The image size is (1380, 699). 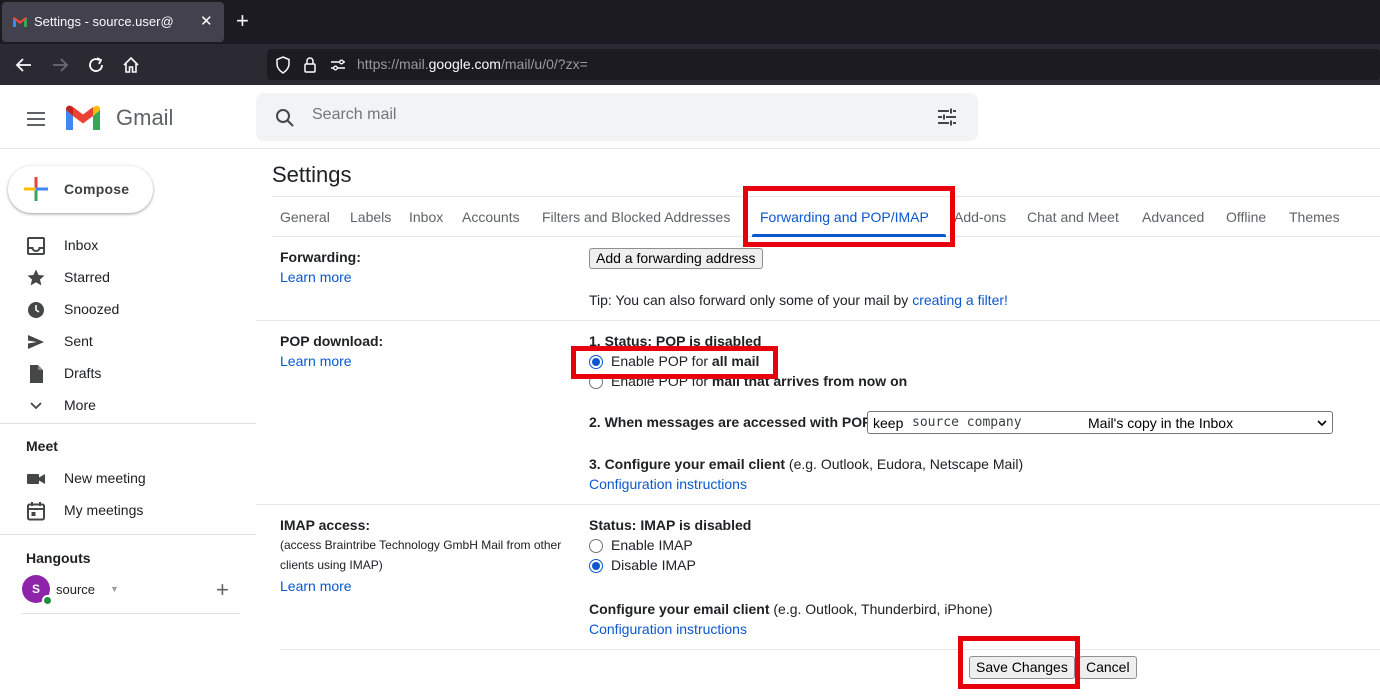 What do you see at coordinates (612, 115) in the screenshot?
I see `search-input` at bounding box center [612, 115].